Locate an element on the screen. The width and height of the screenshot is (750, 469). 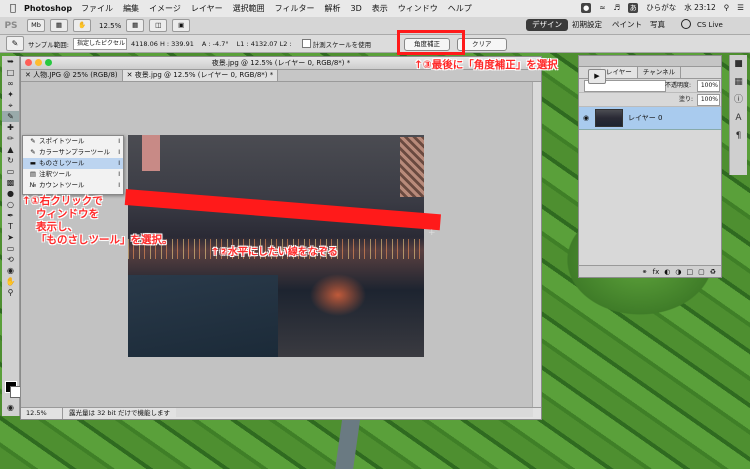
spotlight-icon: ⚲ is located at coordinates (727, 7).